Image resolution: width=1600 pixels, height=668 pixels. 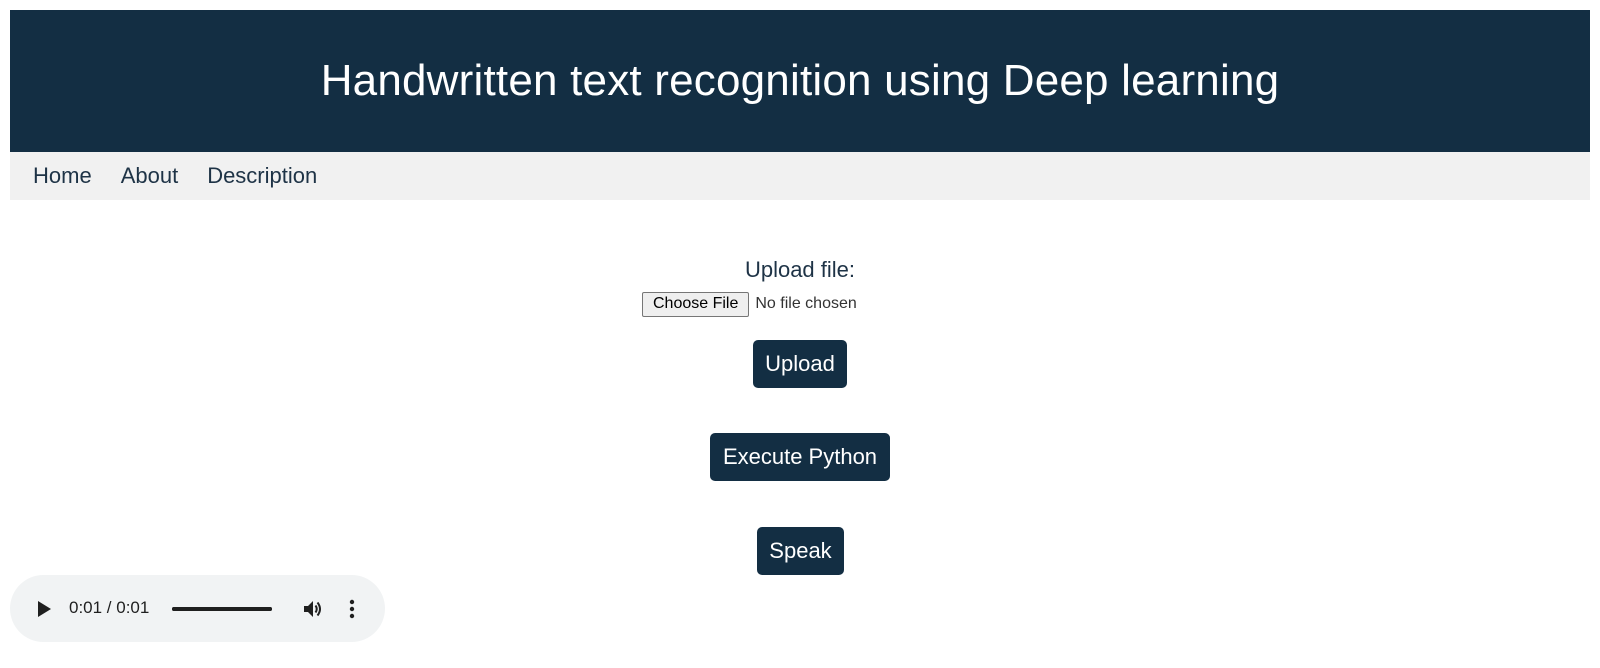 I want to click on audio-player: 0:01 / 0:01, so click(x=197, y=608).